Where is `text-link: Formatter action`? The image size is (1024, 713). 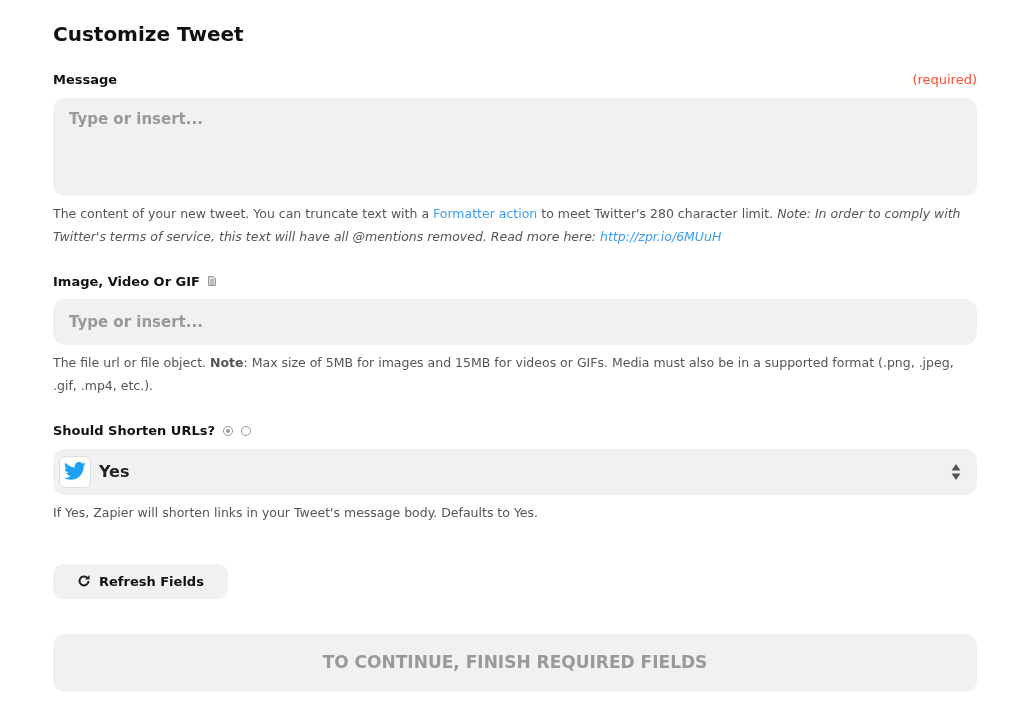
text-link: Formatter action is located at coordinates (485, 213).